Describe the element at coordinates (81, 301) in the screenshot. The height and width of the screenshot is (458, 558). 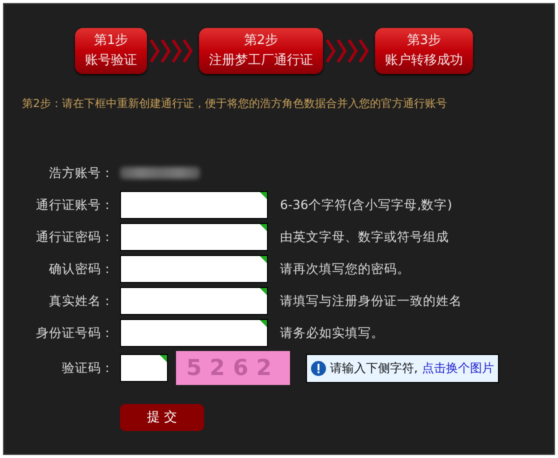
I see `field-label: 真实姓名：` at that location.